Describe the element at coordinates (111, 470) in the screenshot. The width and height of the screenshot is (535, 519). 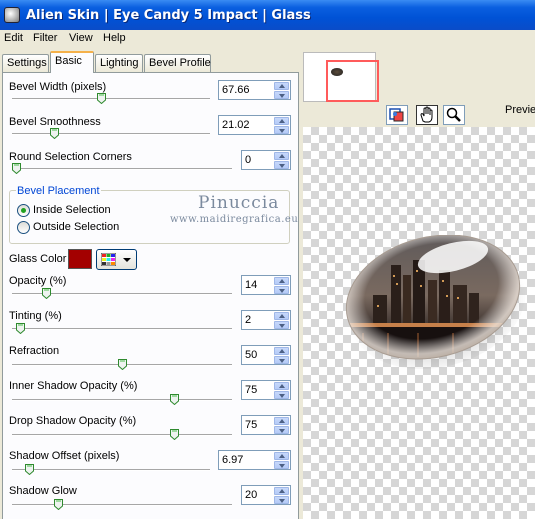
I see `shadow-offset-track` at that location.